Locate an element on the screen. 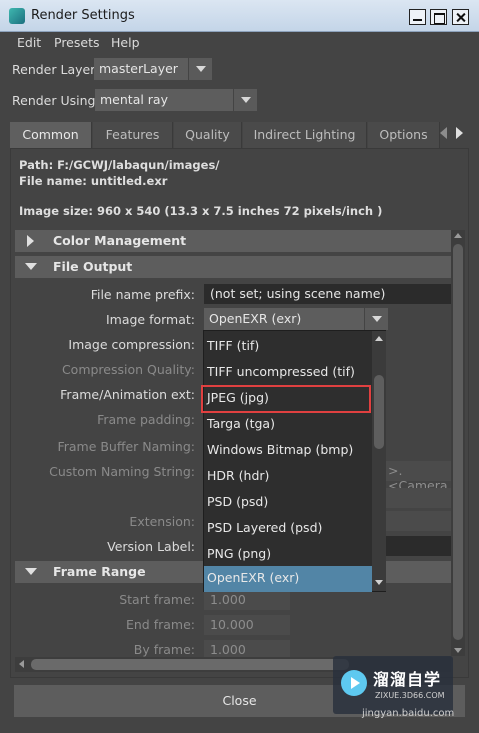  render-using-select: mental ray is located at coordinates (176, 100).